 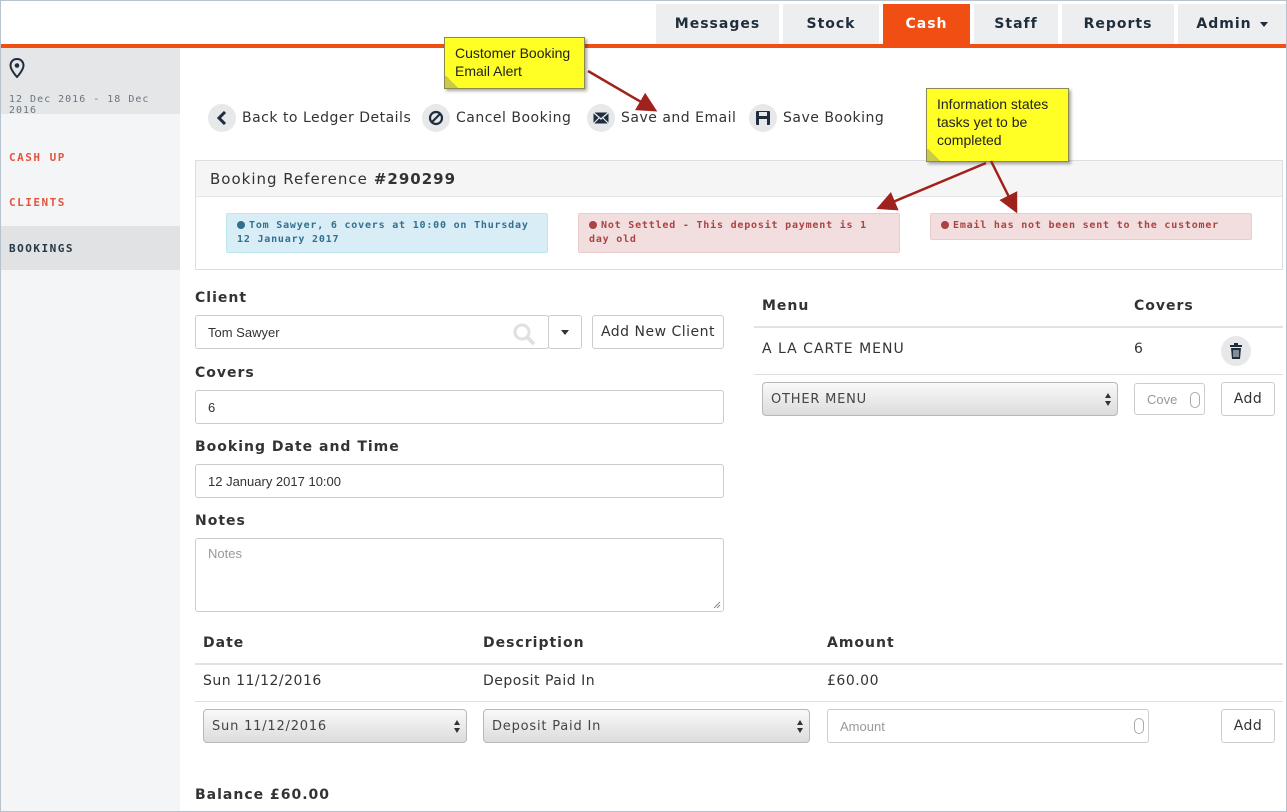 I want to click on tab-admin: Admin, so click(x=1232, y=24).